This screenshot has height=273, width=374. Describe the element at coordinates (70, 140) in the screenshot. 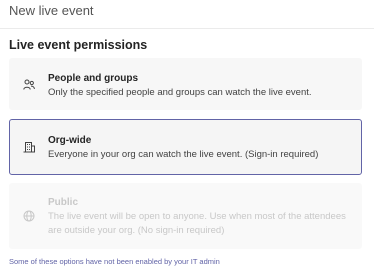

I see `option-title: Org-wide` at that location.